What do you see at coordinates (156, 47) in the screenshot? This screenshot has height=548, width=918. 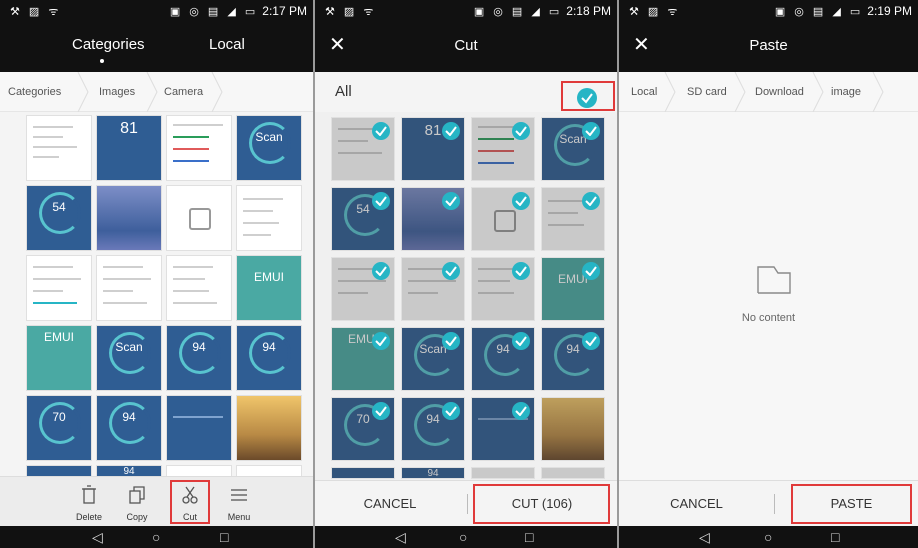 I see `title-bar: Categories Local` at bounding box center [156, 47].